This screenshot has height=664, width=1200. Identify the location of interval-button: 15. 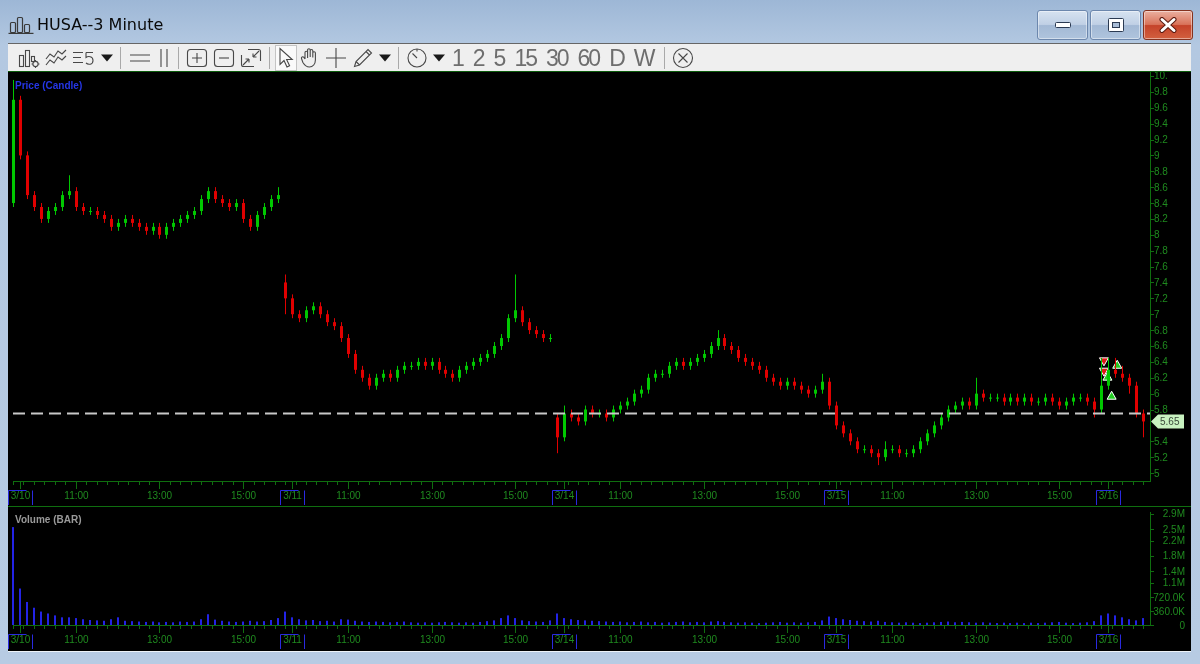
(525, 57).